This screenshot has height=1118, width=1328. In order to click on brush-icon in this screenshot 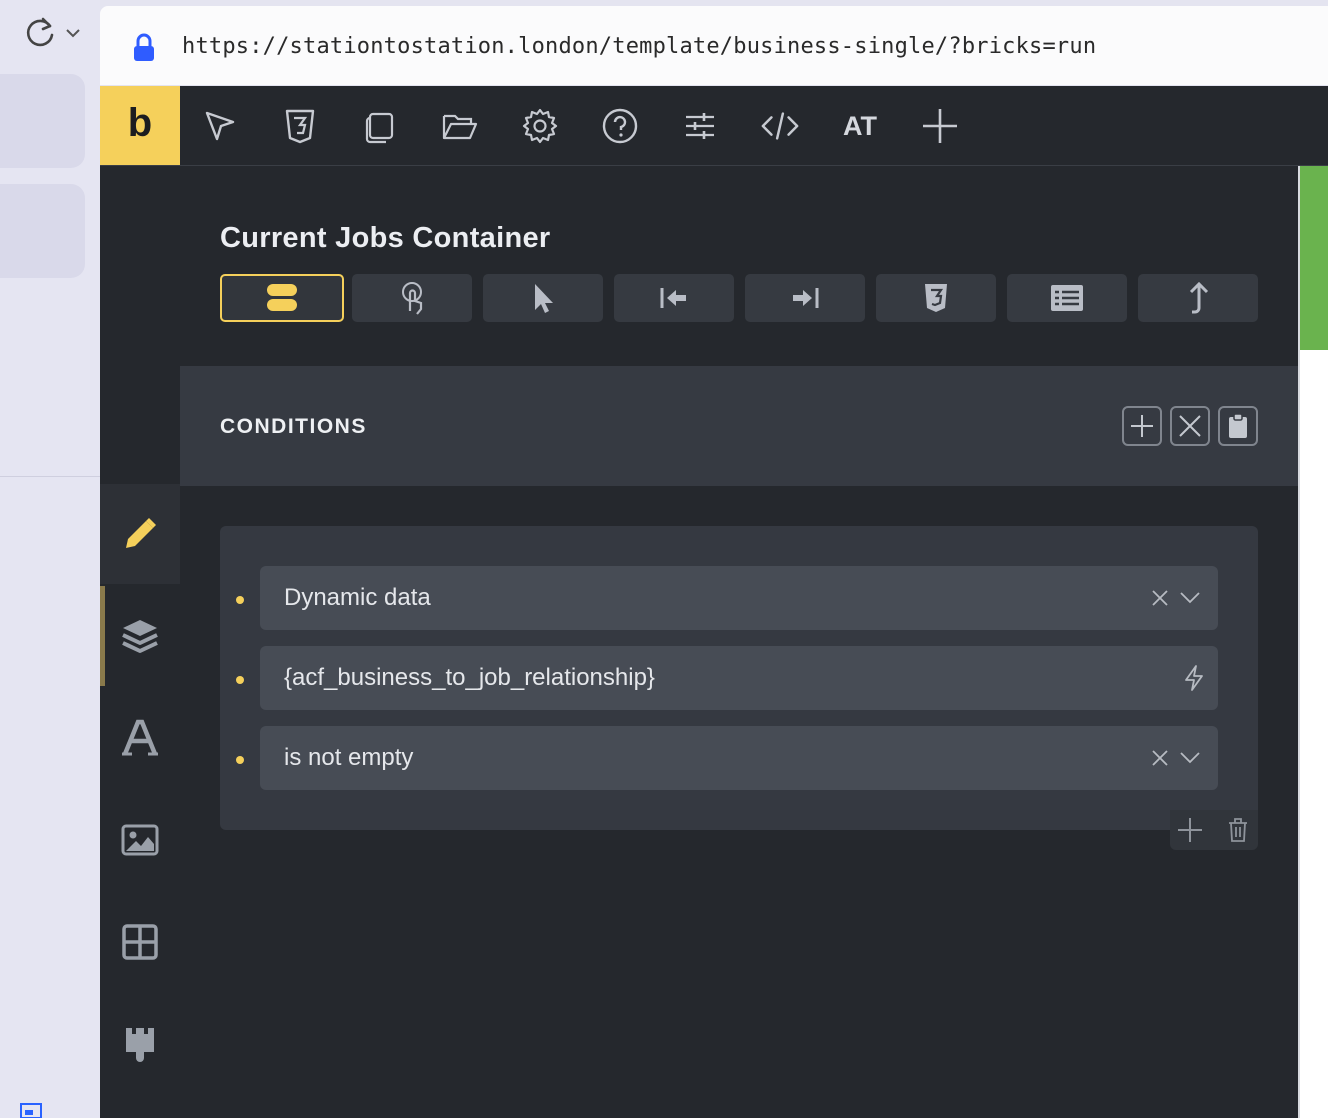, I will do `click(140, 1044)`.